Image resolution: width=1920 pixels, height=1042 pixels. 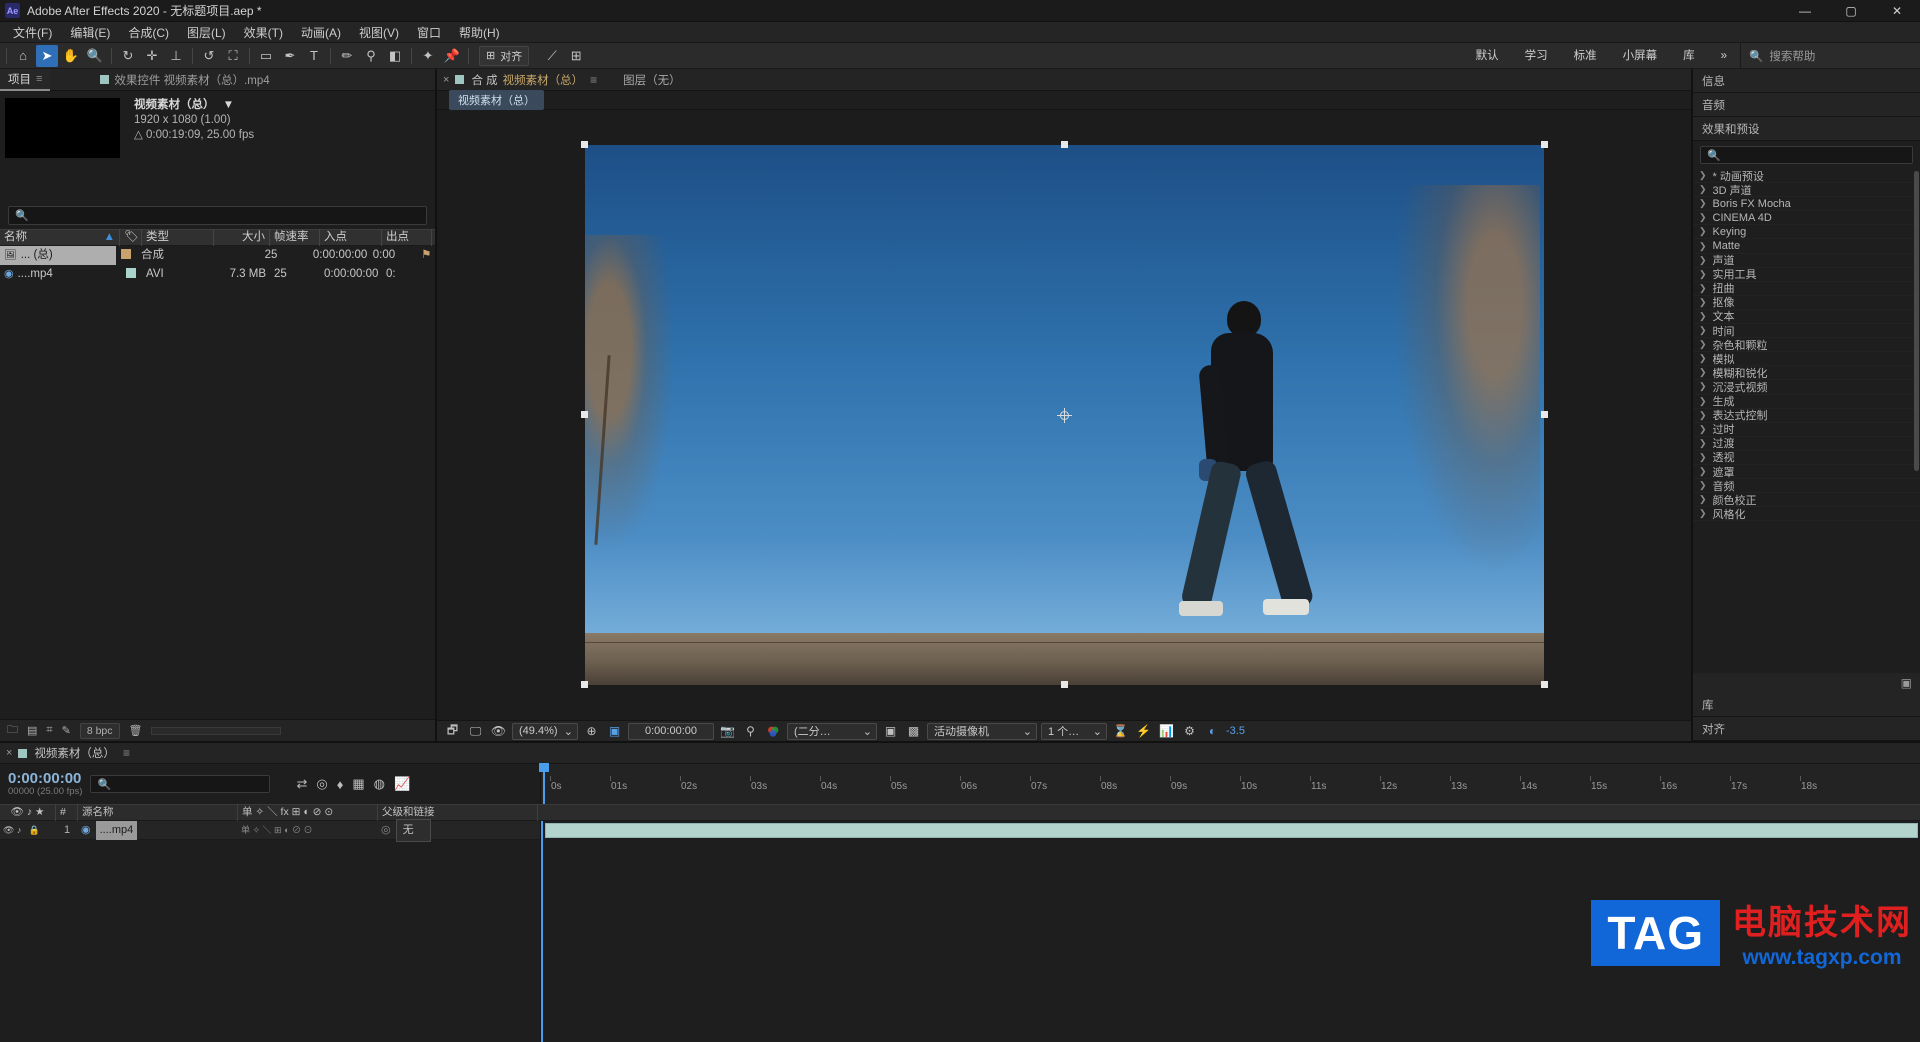 I want to click on table-row: ◉ ....mp4 AVI 7.3 MB 25 0:00:00:00 0:, so click(x=217, y=274).